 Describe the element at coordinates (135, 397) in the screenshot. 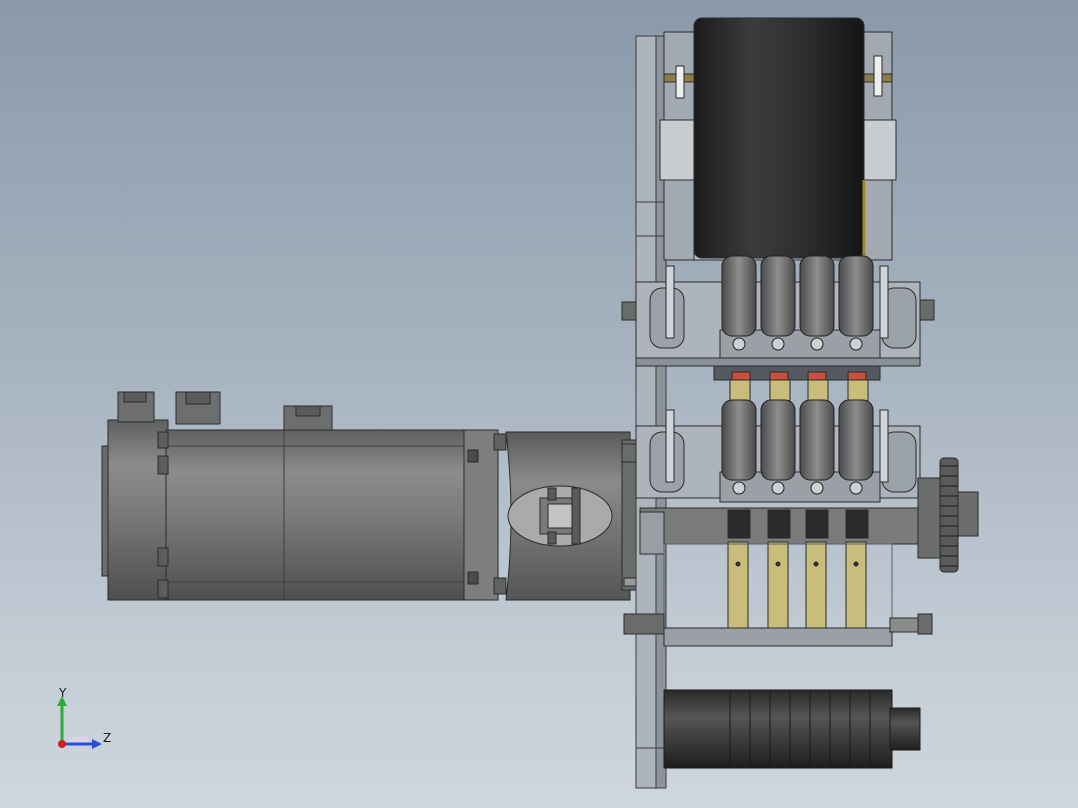

I see `motor-connector-1-cap` at that location.